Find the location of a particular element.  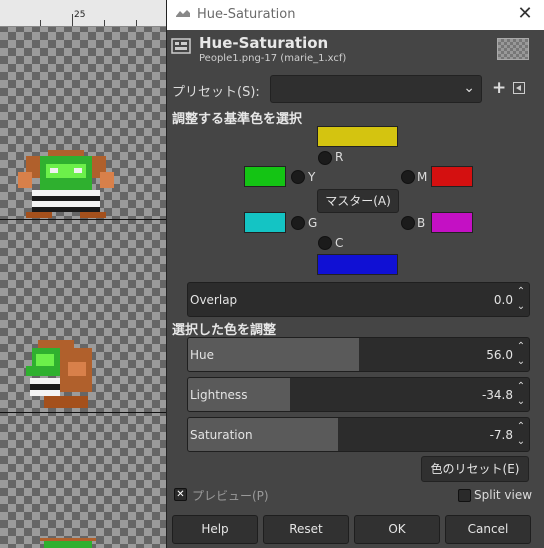

preview-label: プレビュー(P) is located at coordinates (230, 496).